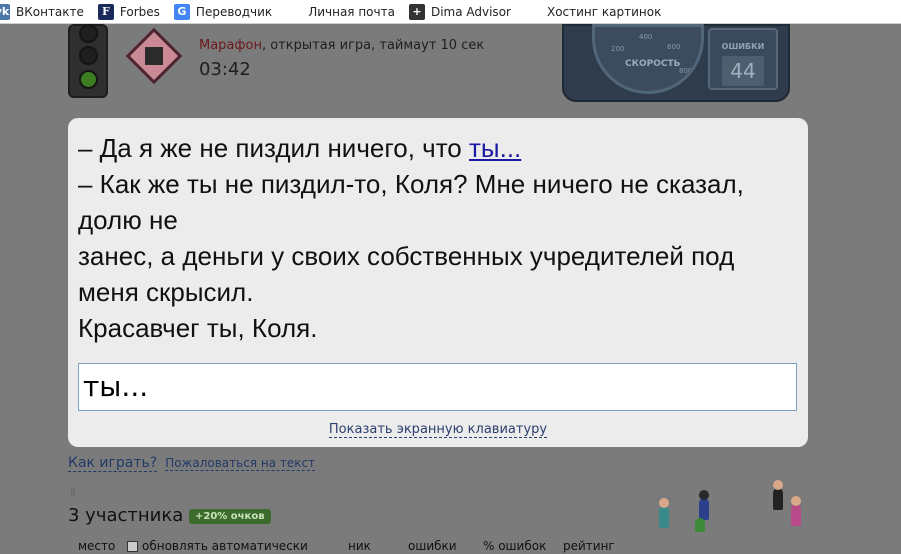 The height and width of the screenshot is (554, 901). I want to click on bookmark-label: Личная почта, so click(351, 11).